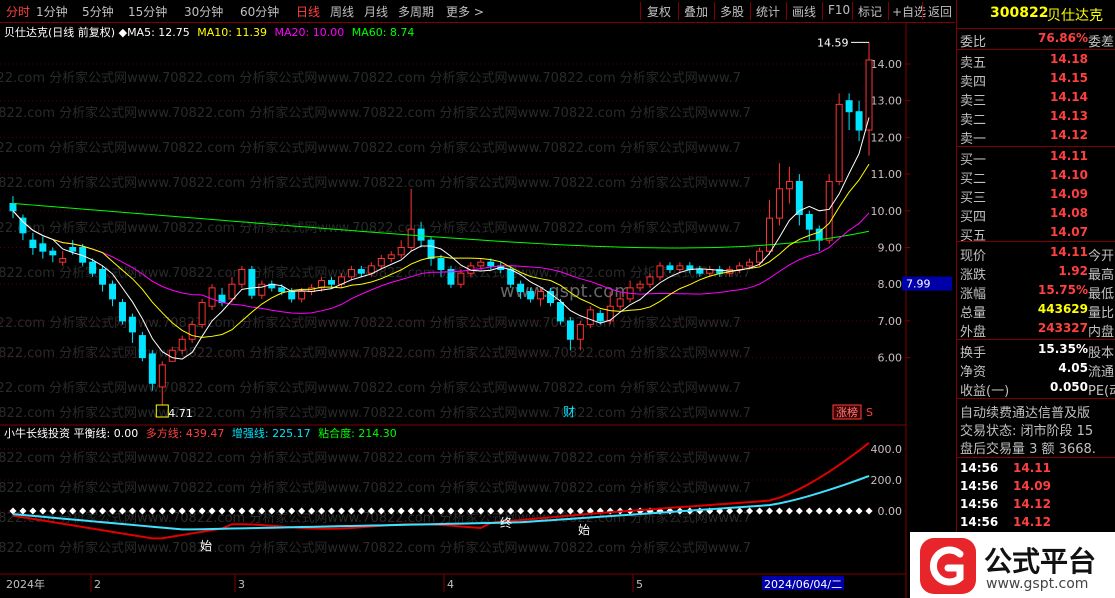 Image resolution: width=1115 pixels, height=598 pixels. What do you see at coordinates (973, 372) in the screenshot?
I see `stat2-1-label: 净资` at bounding box center [973, 372].